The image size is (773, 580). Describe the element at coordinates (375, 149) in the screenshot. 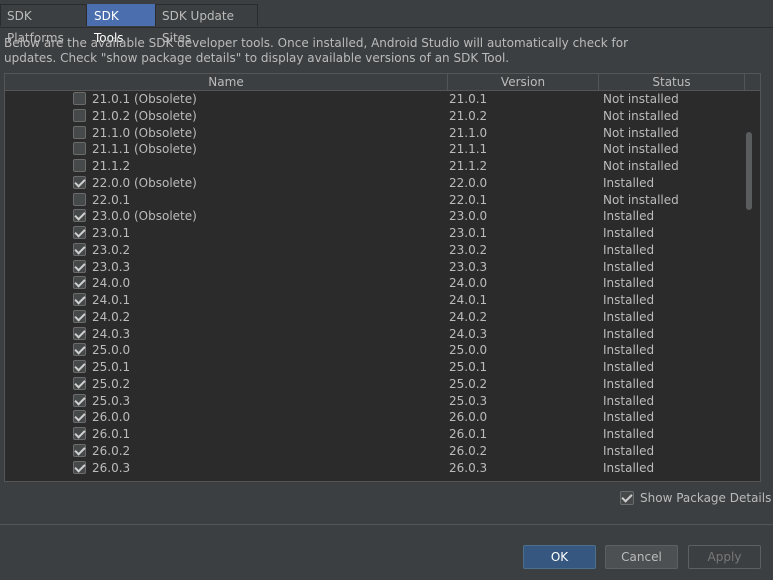

I see `table-row: 21.1.1 (Obsolete) 21.1.1 Not installed` at that location.